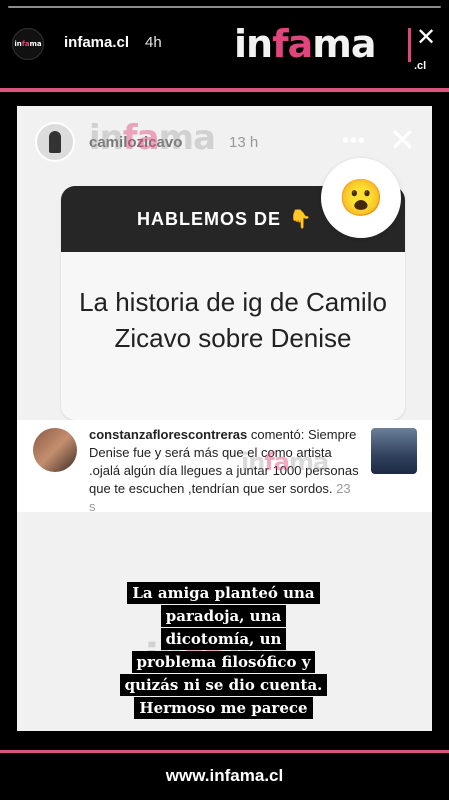  I want to click on account-avatar: in fa ma, so click(28, 44).